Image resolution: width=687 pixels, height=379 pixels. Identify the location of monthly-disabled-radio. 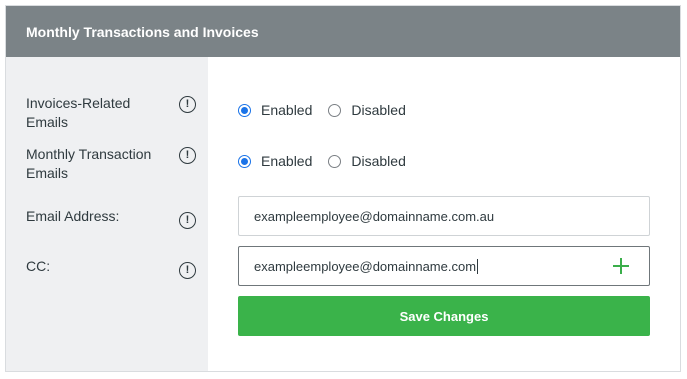
(335, 161).